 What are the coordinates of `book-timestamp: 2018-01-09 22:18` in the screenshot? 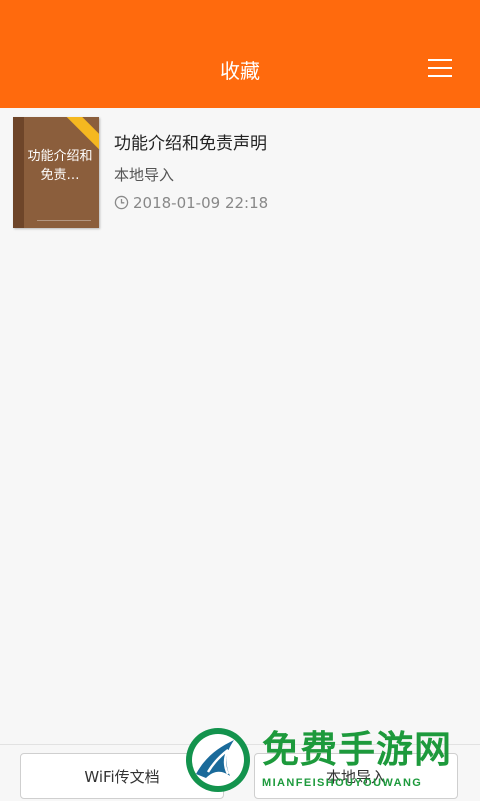 It's located at (191, 203).